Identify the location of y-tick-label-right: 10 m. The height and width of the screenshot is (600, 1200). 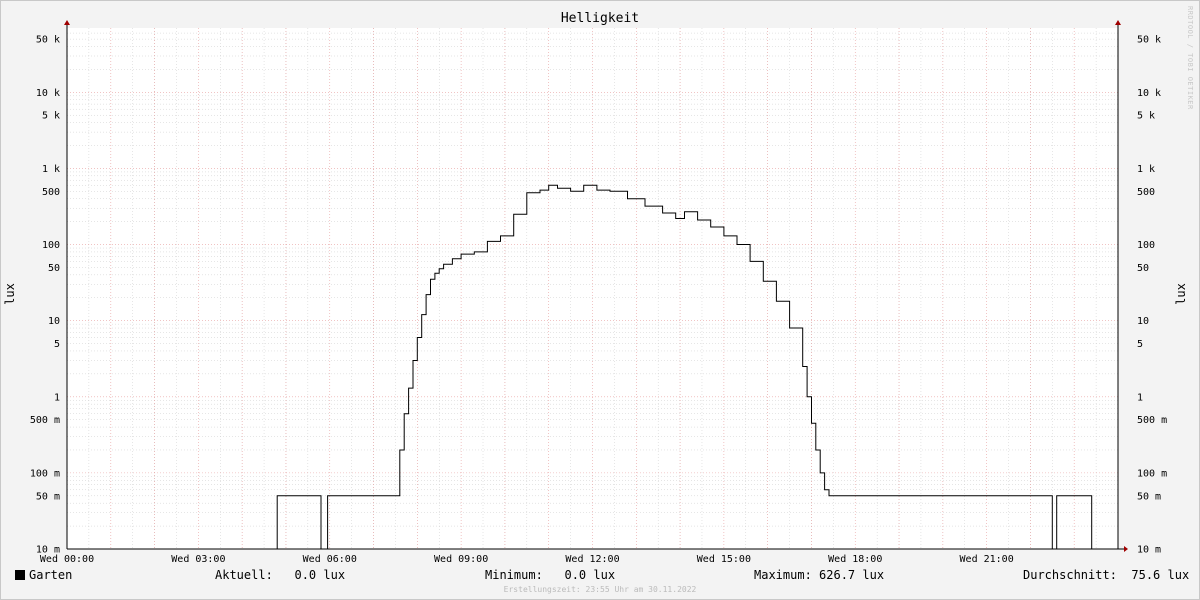
(1149, 550).